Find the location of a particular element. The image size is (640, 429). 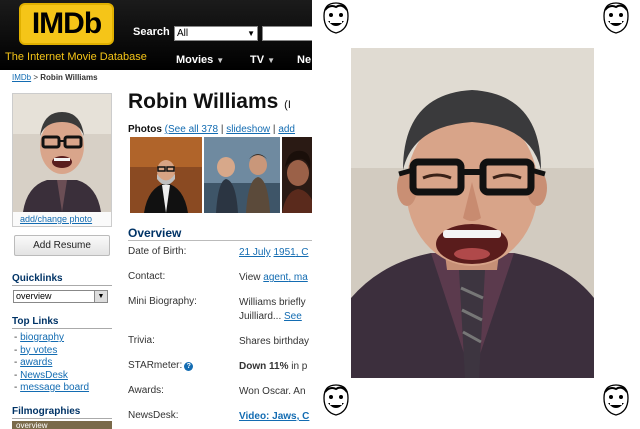

starmeter-value: Down 11% in p is located at coordinates (273, 367).